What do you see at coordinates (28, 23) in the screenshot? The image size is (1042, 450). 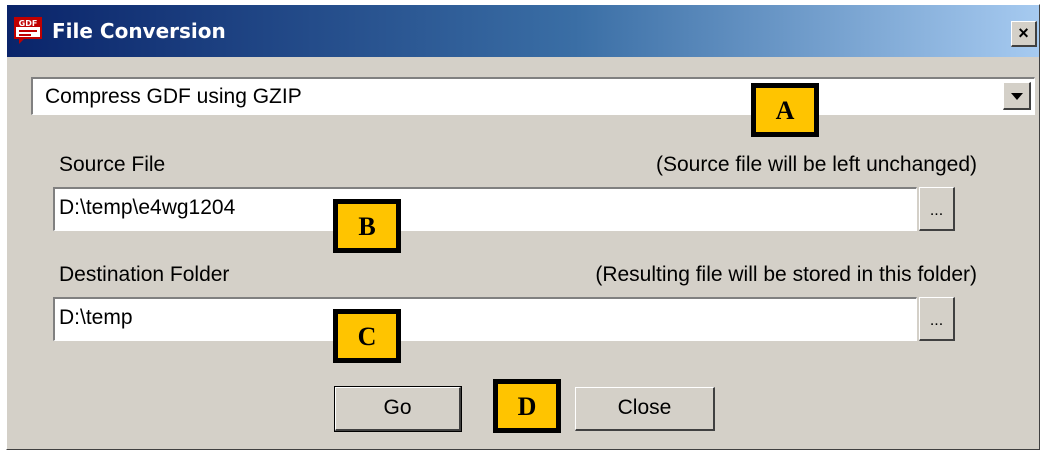 I see `app-icon-text: GDF` at bounding box center [28, 23].